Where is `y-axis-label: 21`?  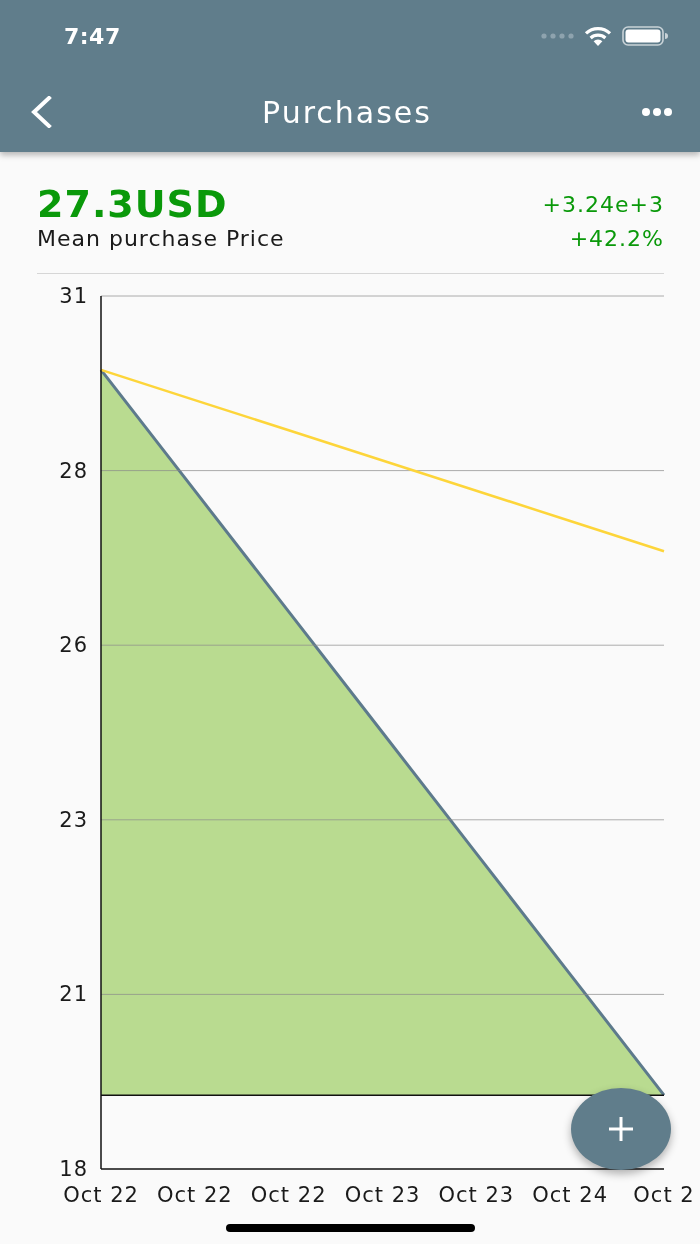 y-axis-label: 21 is located at coordinates (73, 994).